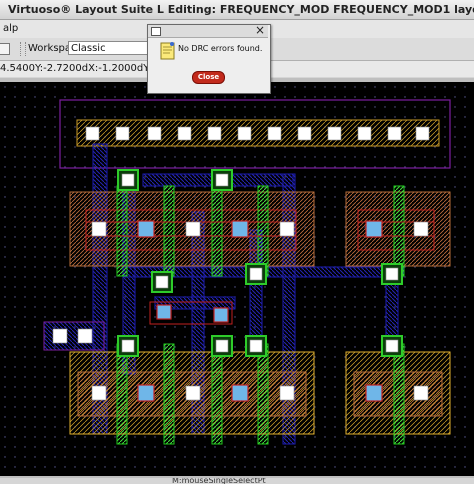  Describe the element at coordinates (208, 77) in the screenshot. I see `close-button: Close` at that location.